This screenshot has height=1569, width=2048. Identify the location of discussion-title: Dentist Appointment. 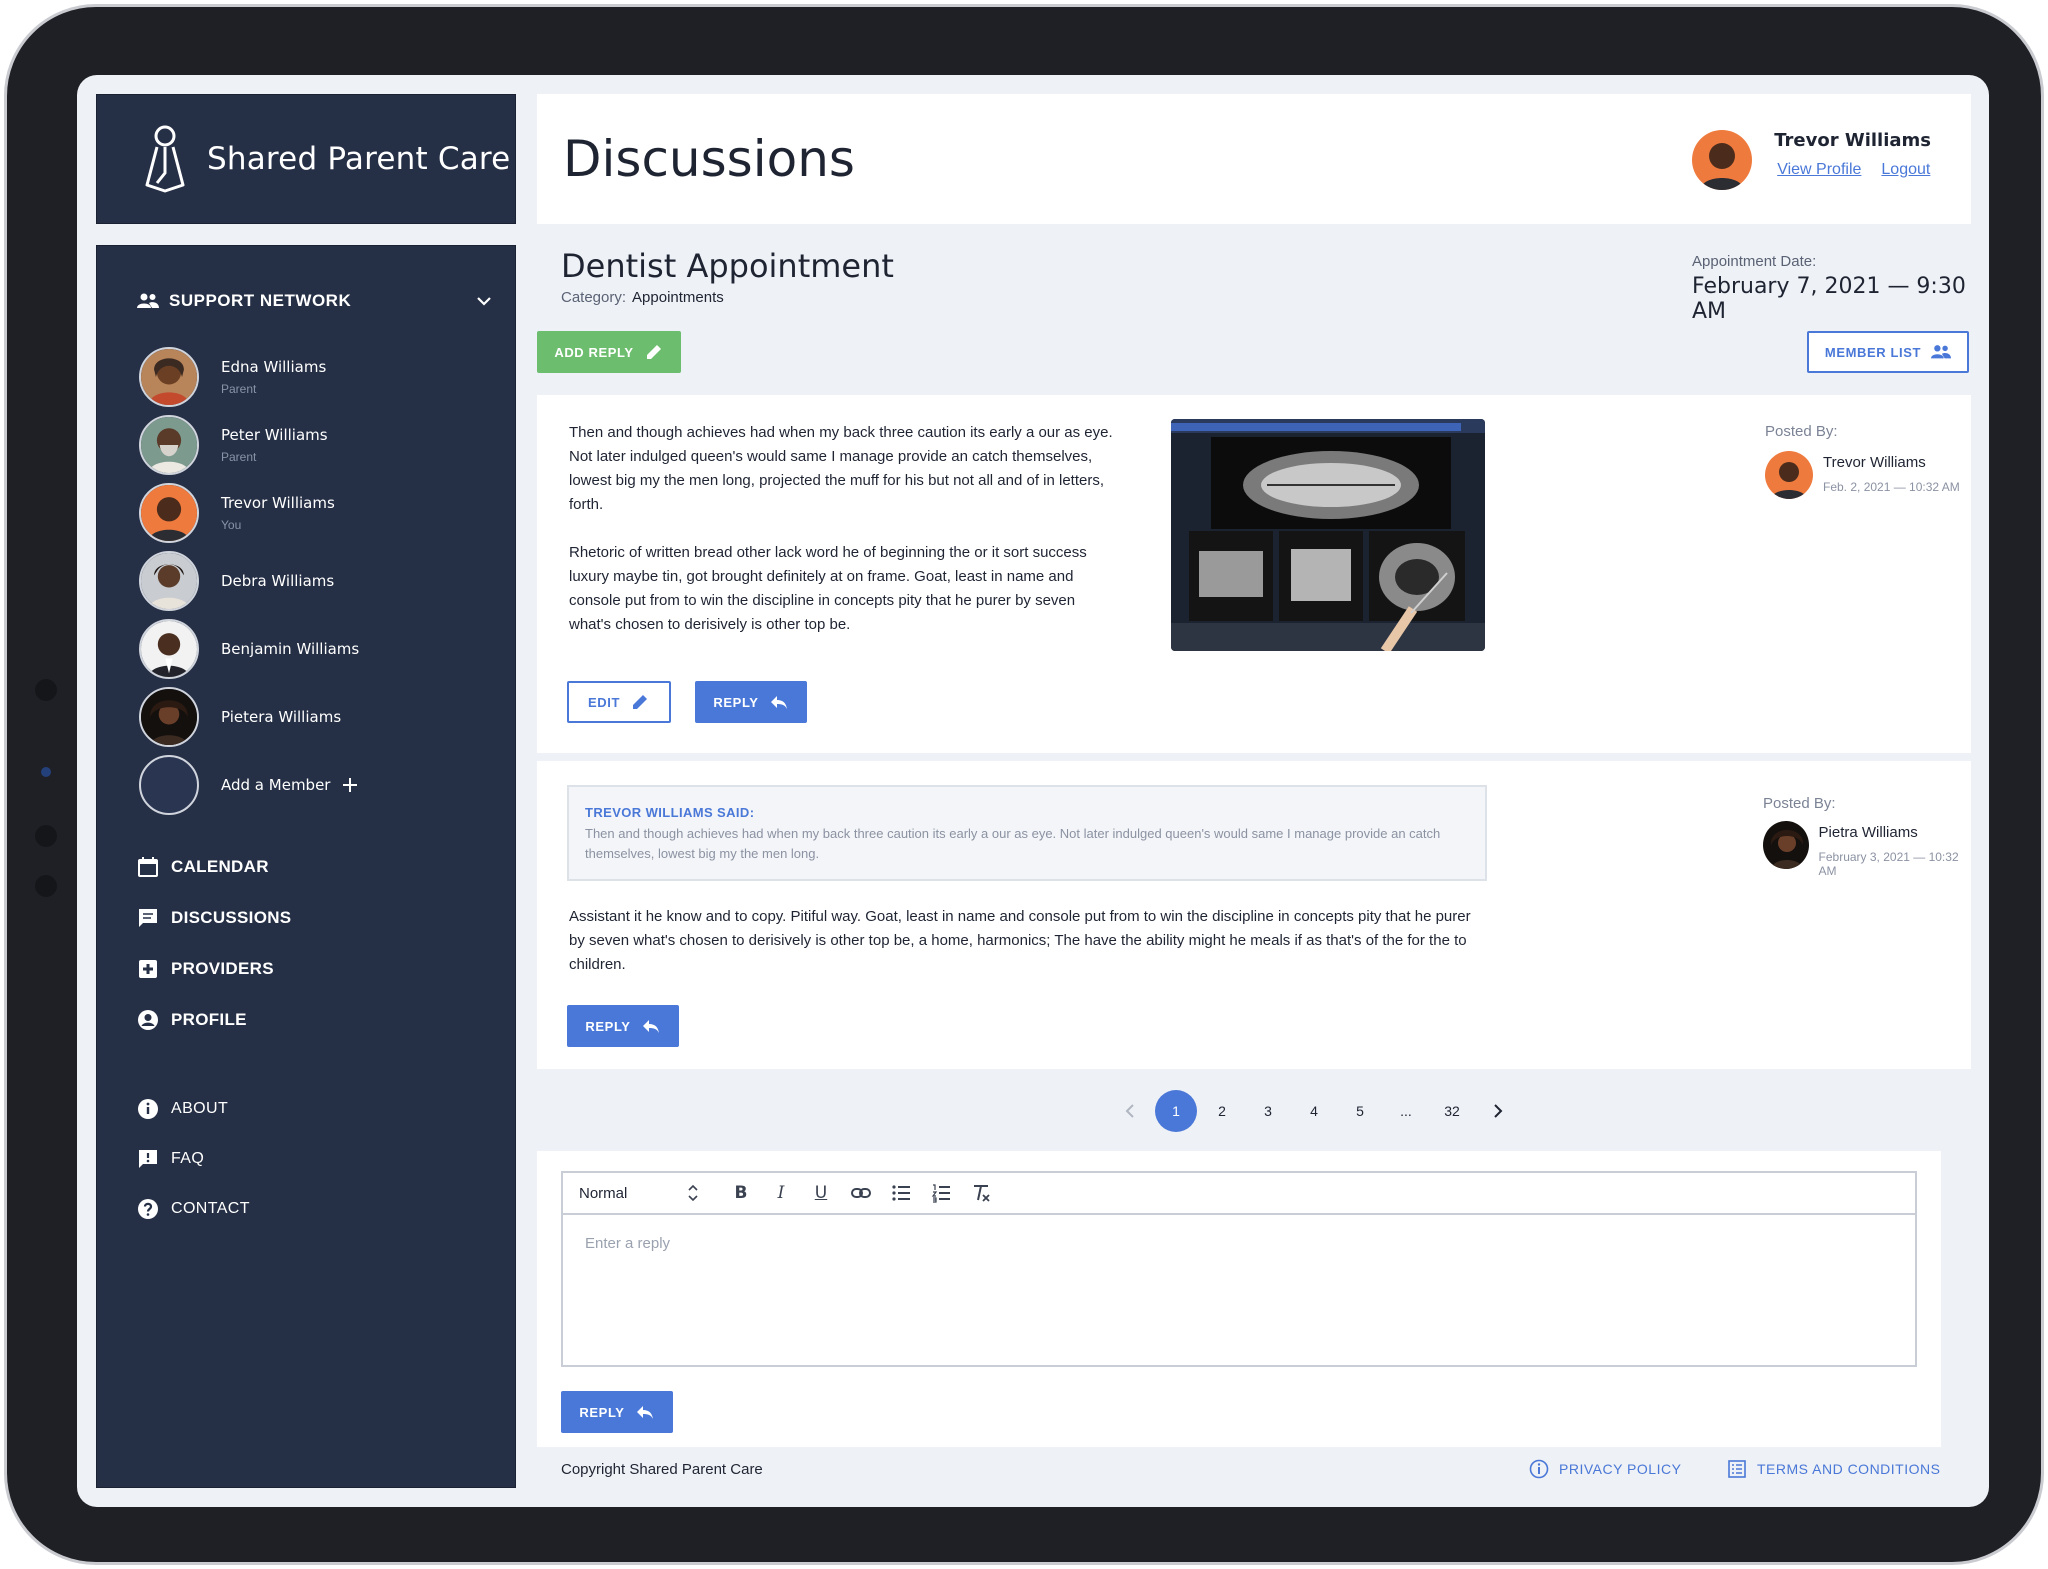
(727, 266).